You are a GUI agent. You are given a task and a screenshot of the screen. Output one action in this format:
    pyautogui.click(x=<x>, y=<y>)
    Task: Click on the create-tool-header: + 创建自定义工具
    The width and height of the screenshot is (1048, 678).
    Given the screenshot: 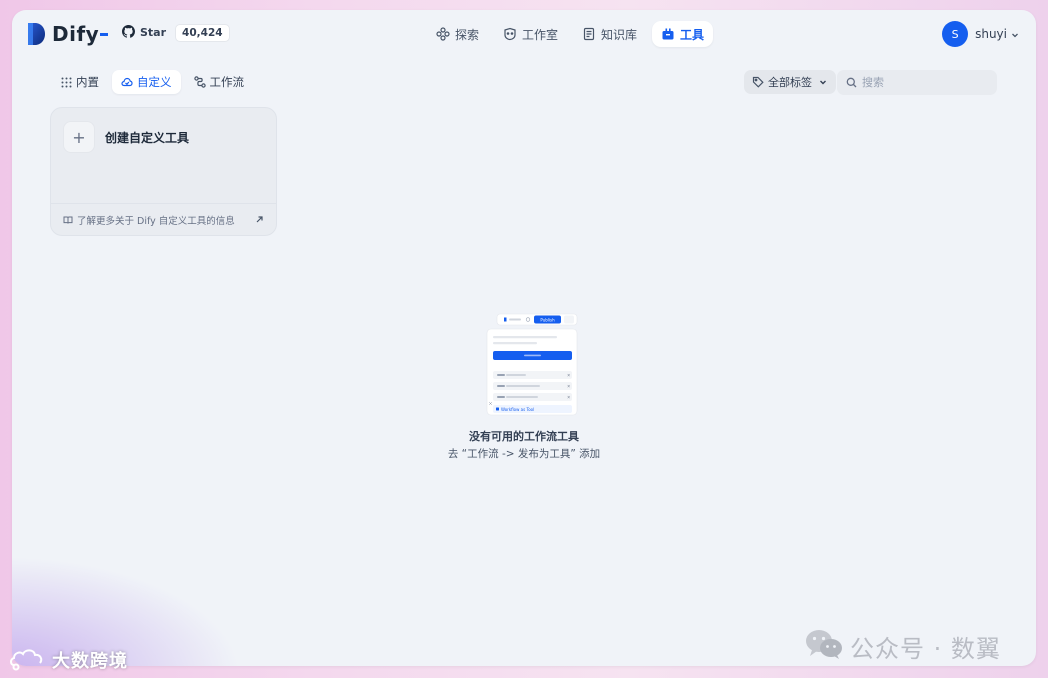 What is the action you would take?
    pyautogui.click(x=126, y=137)
    